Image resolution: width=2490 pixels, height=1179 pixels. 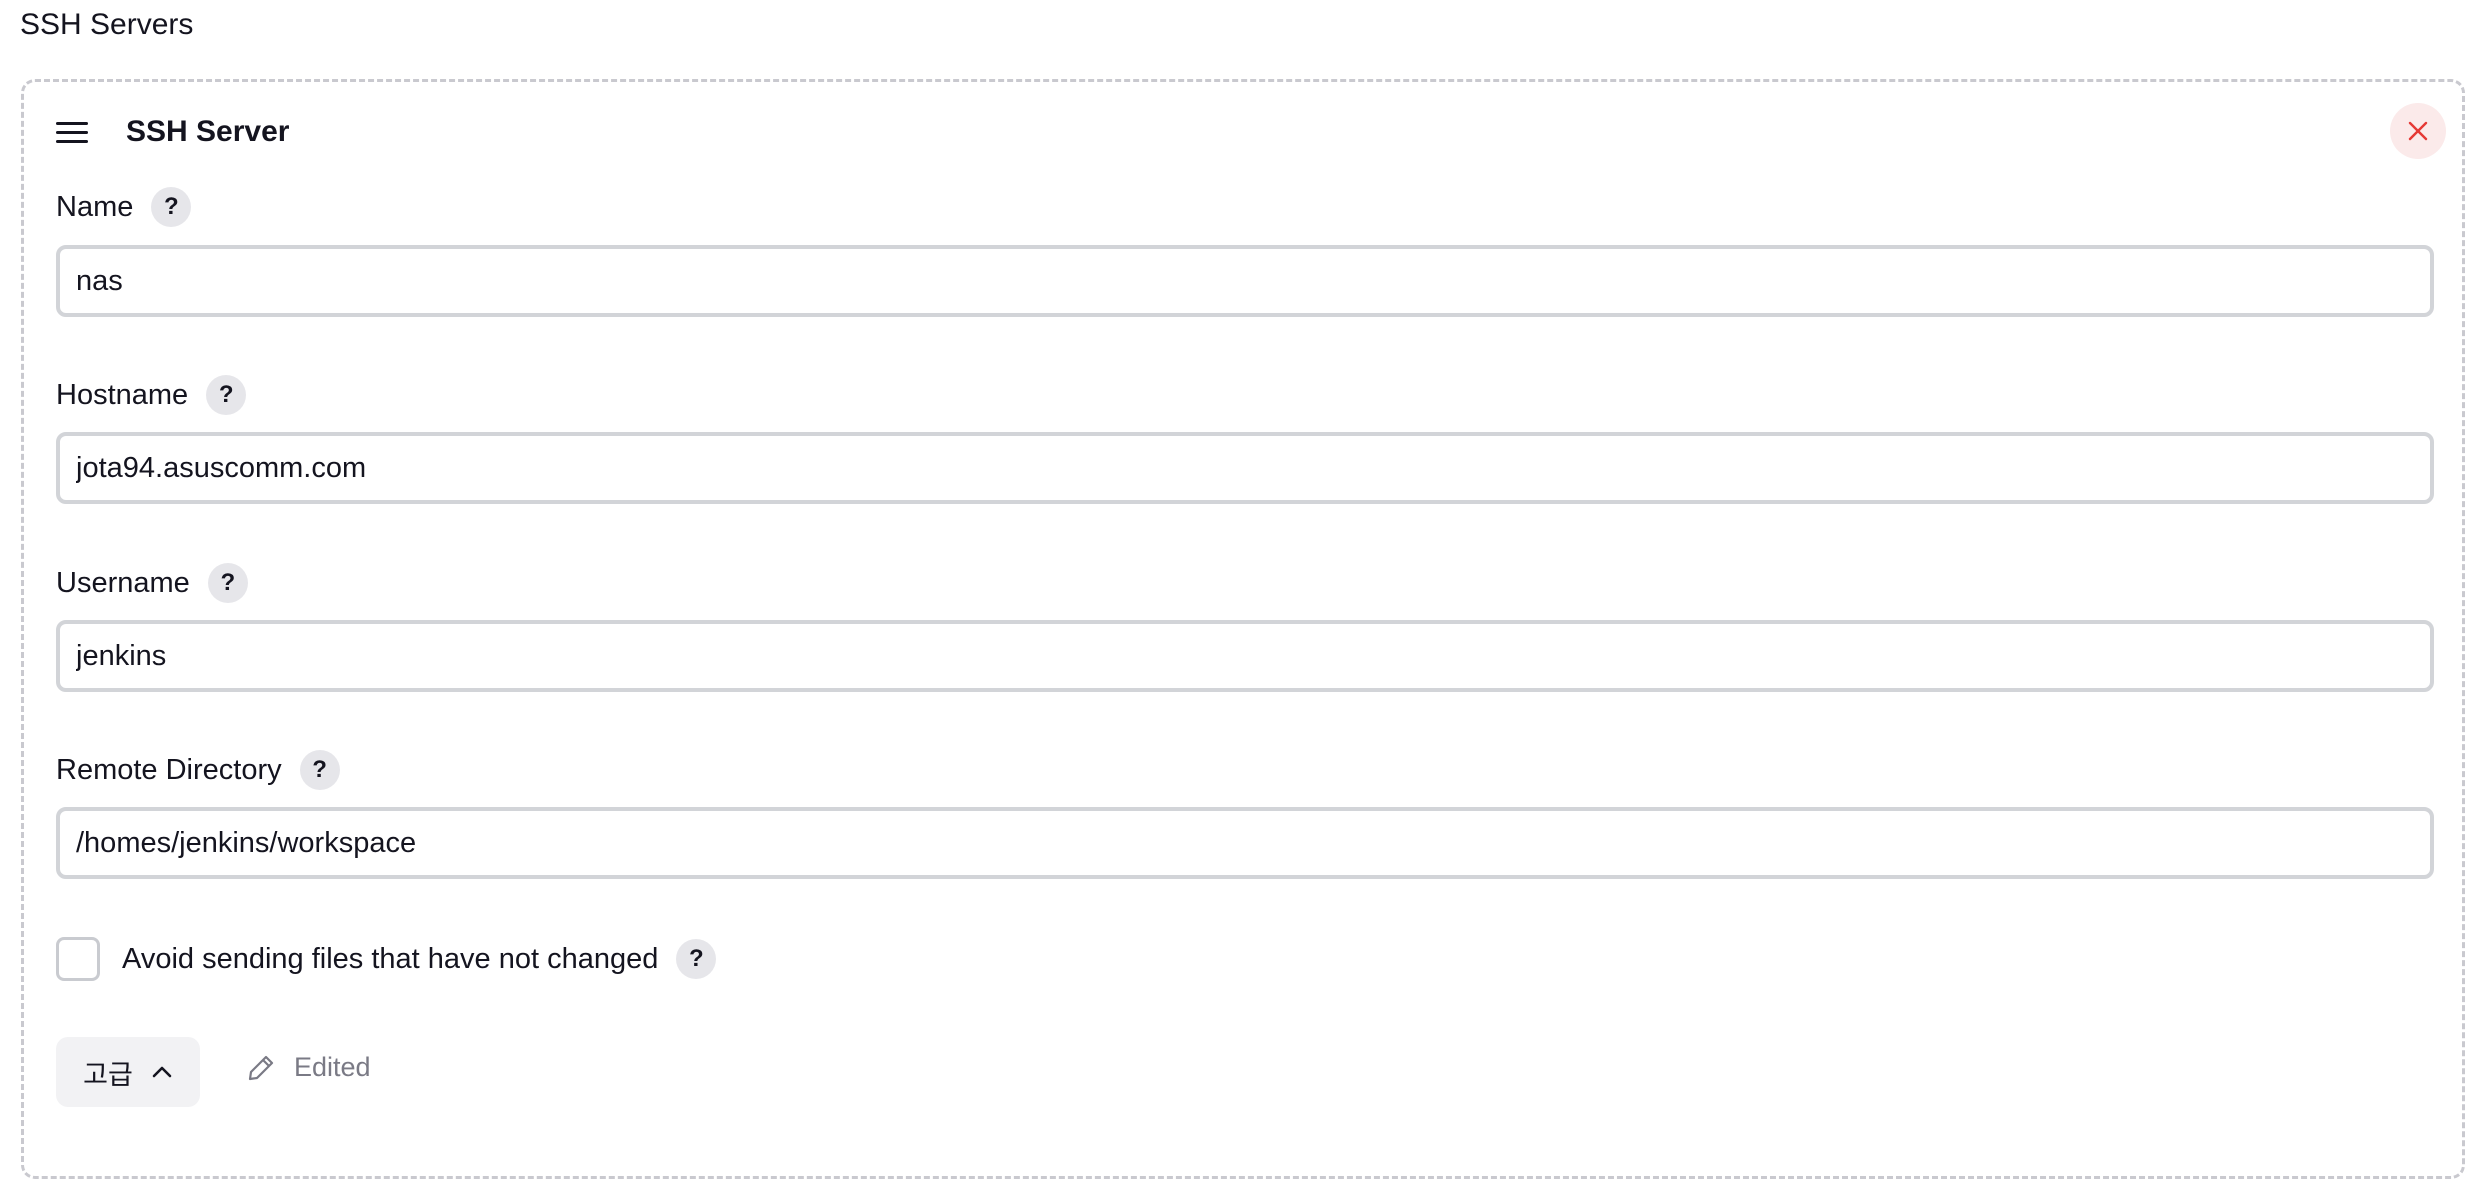 What do you see at coordinates (208, 131) in the screenshot?
I see `card-title: SSH Server` at bounding box center [208, 131].